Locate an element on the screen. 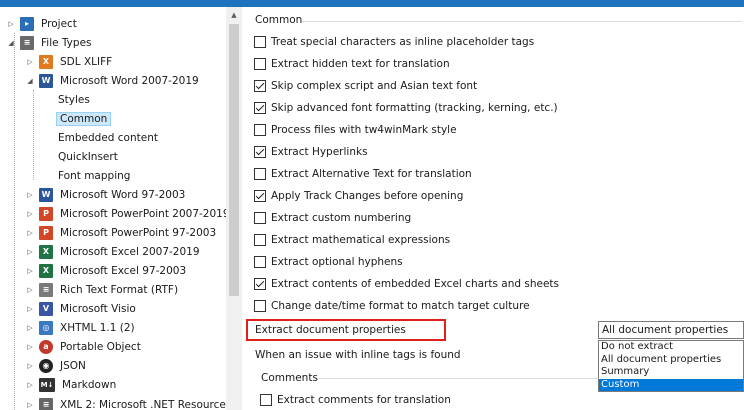  tree-item-label: QuickInsert is located at coordinates (88, 156).